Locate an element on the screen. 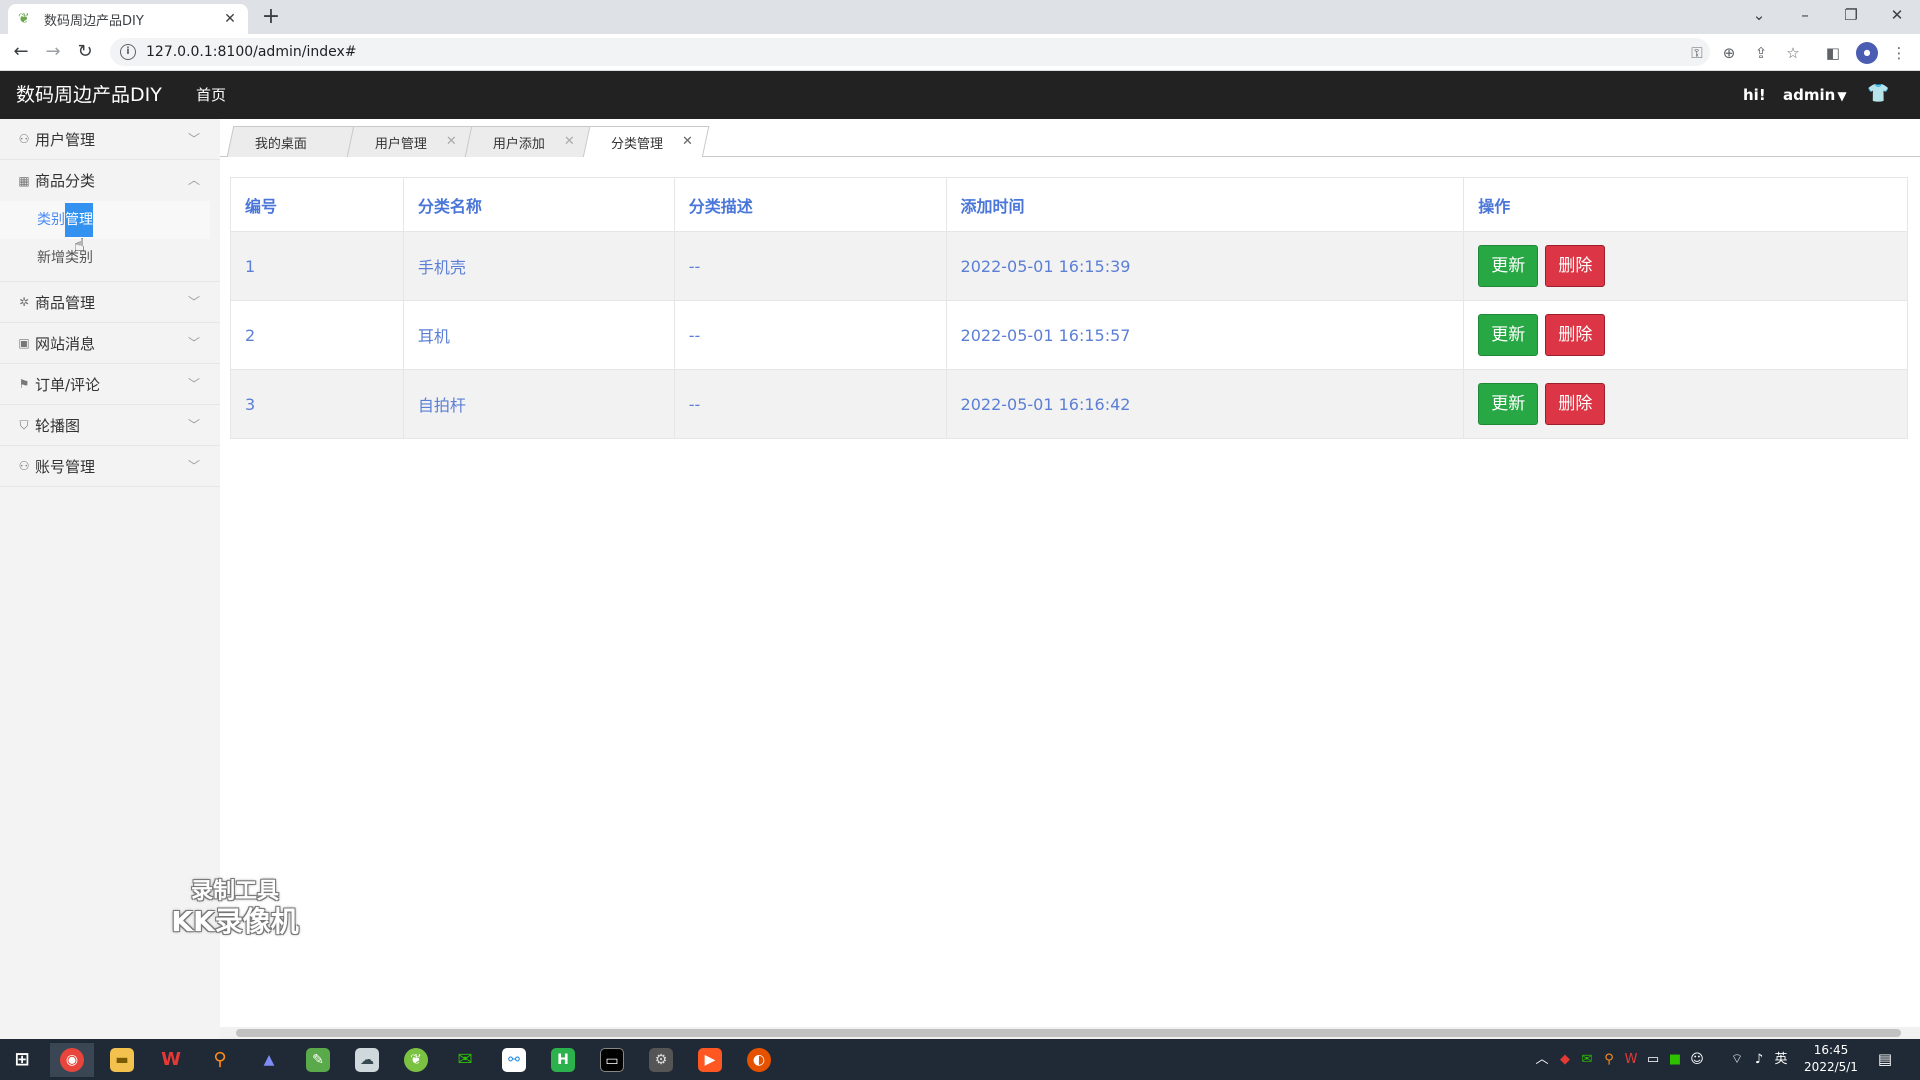  tray-nvidia-icon: ■ is located at coordinates (1675, 1059).